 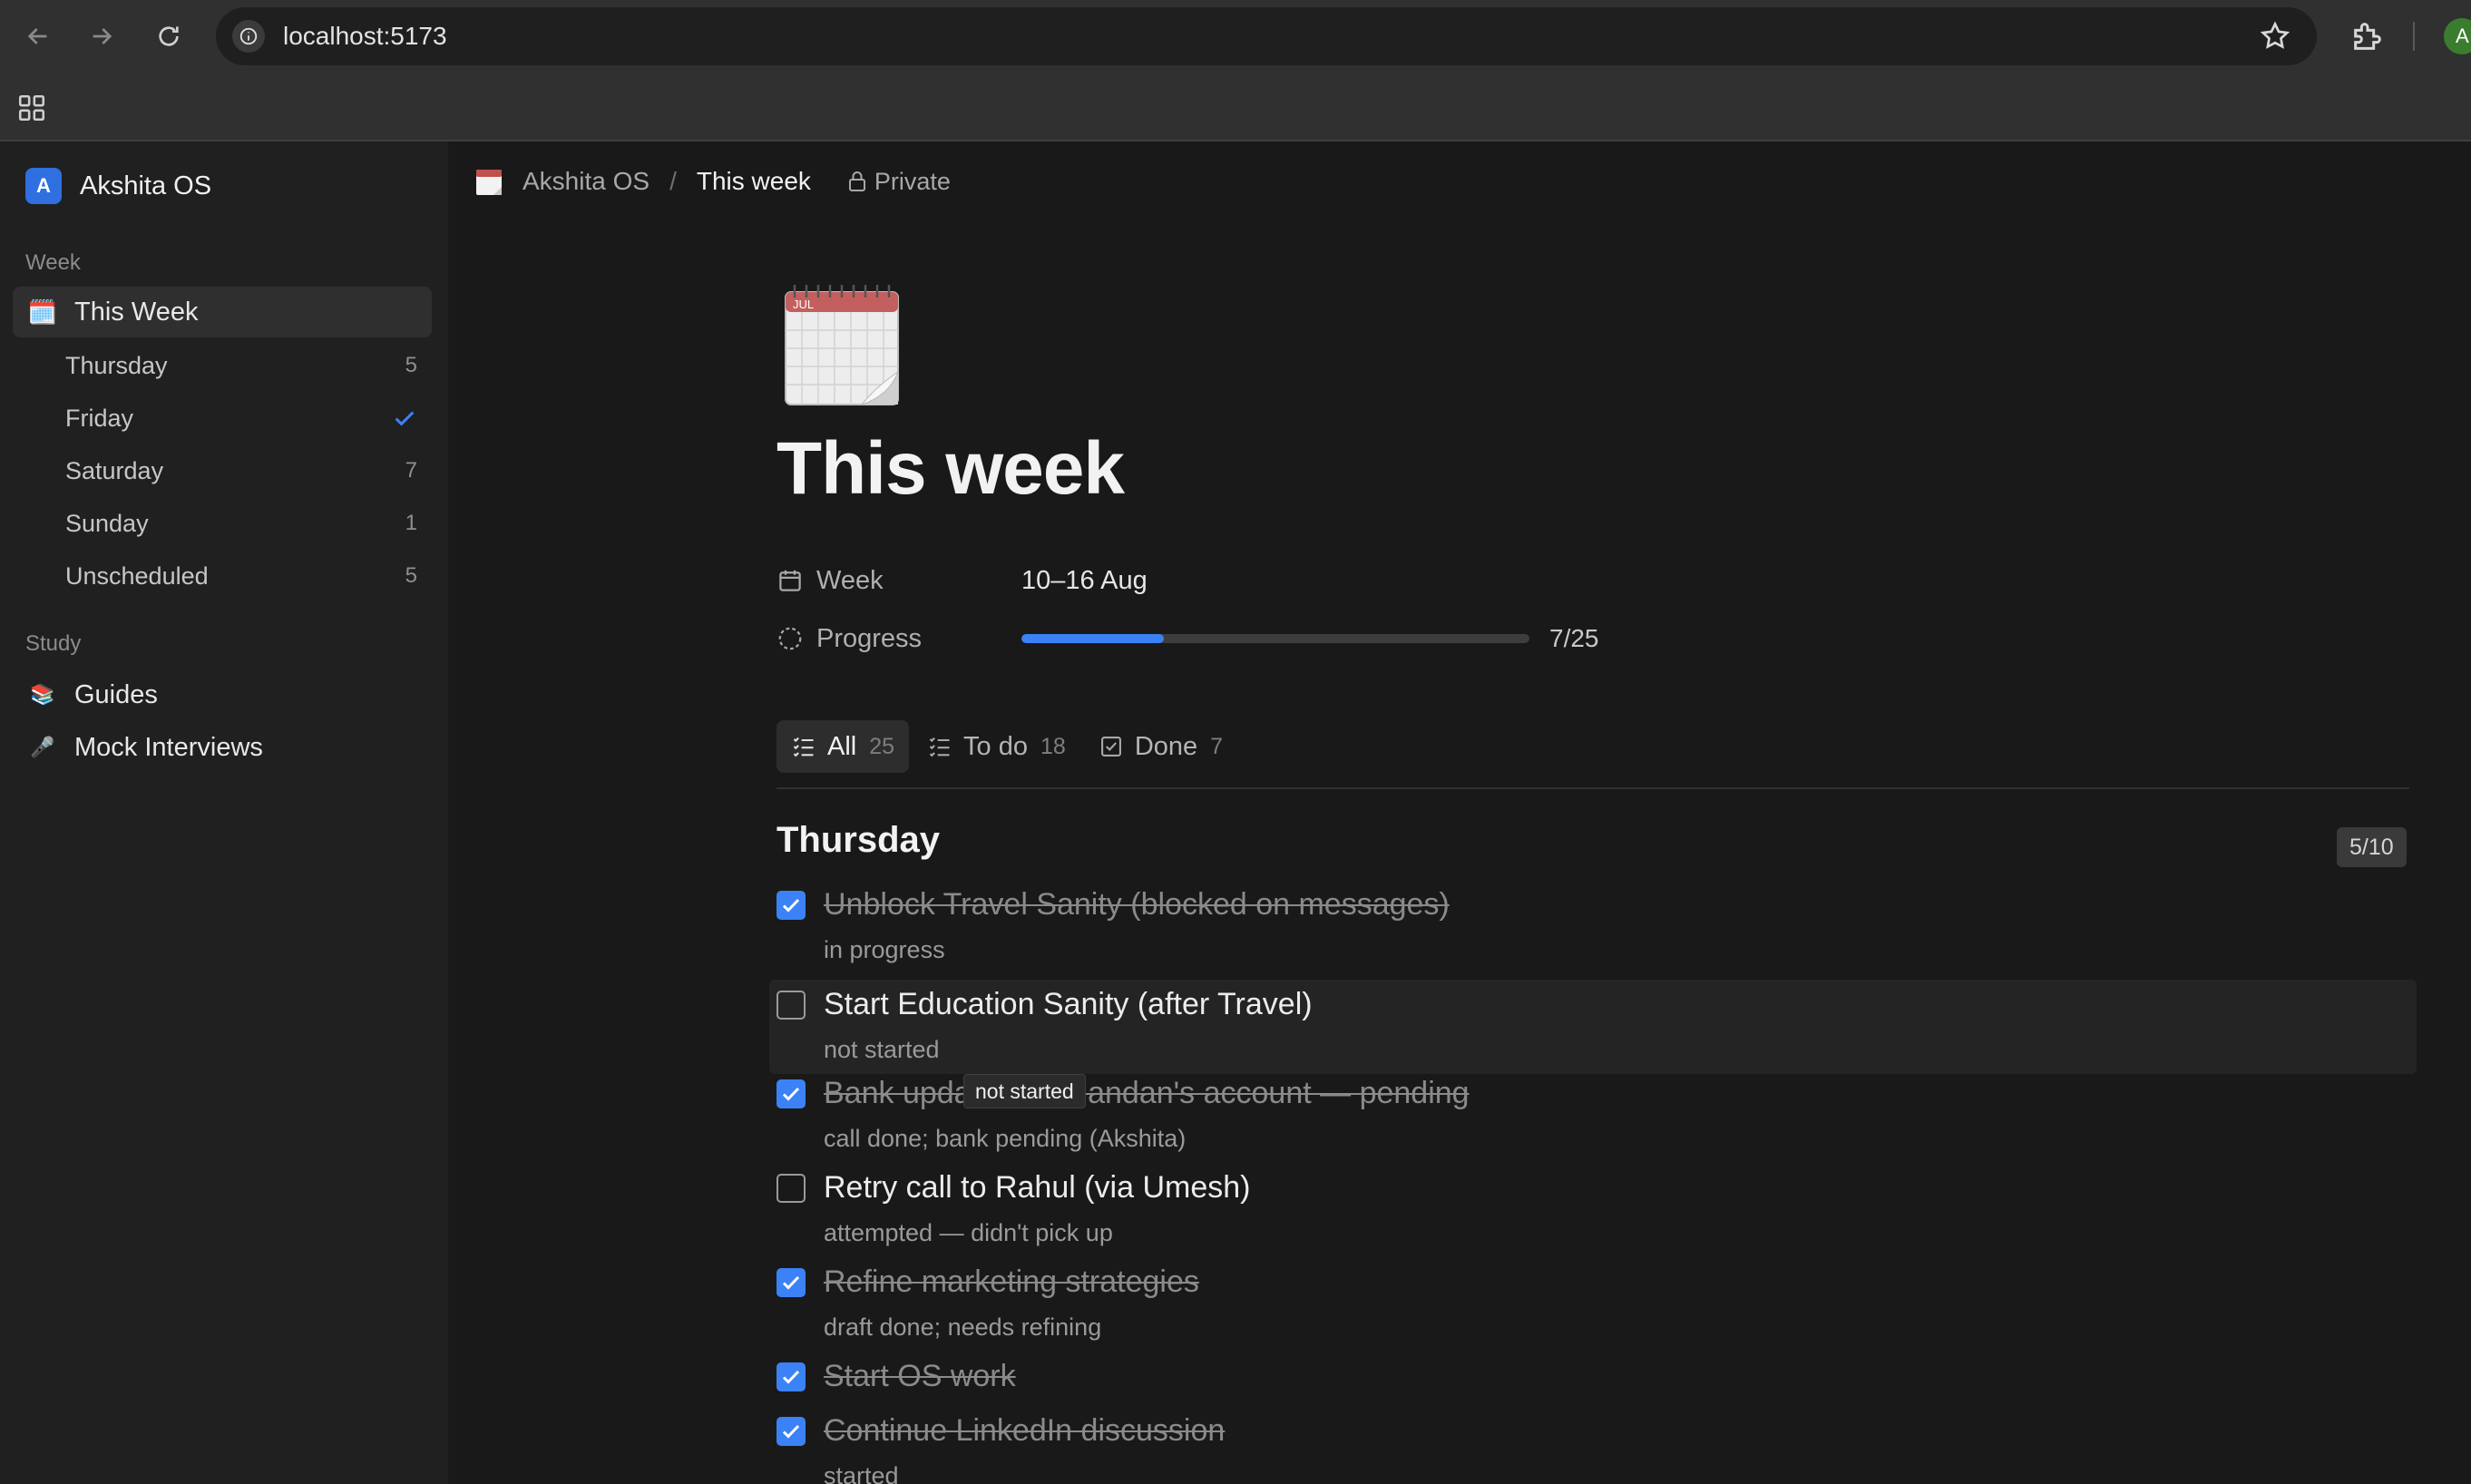 What do you see at coordinates (790, 638) in the screenshot?
I see `progress-circle-icon` at bounding box center [790, 638].